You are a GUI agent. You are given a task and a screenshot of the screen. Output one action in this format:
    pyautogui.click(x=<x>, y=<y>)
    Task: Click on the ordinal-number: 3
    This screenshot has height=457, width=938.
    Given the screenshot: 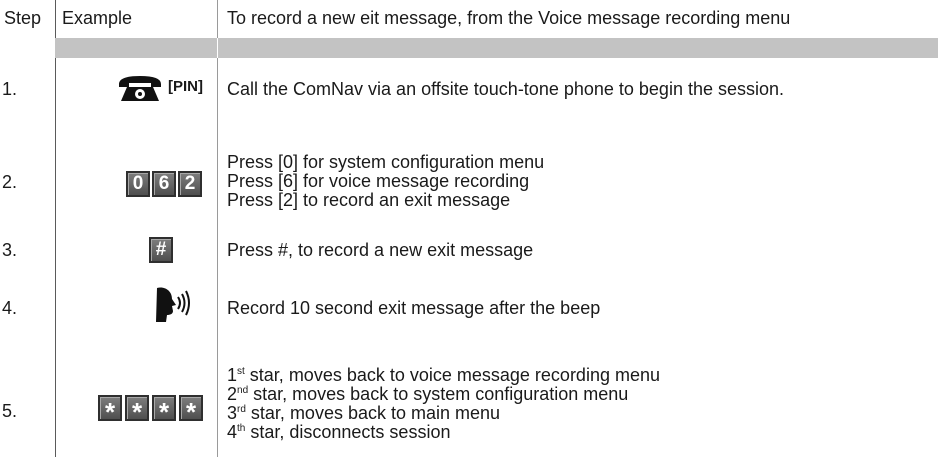 What is the action you would take?
    pyautogui.click(x=232, y=413)
    